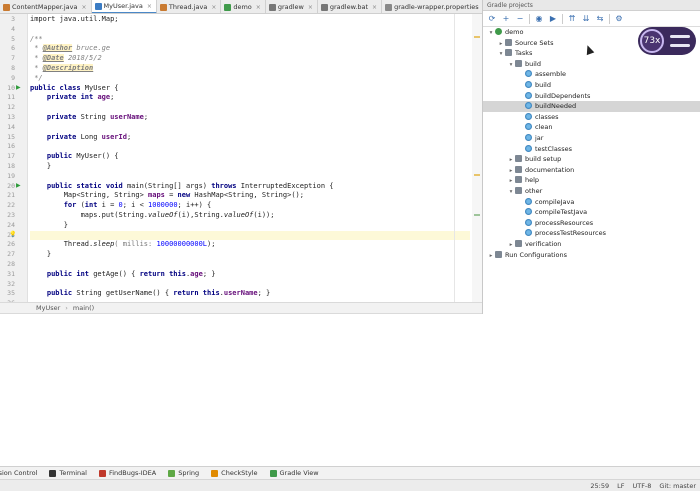  What do you see at coordinates (491, 256) in the screenshot?
I see `expand-arrow-icon: ▸` at bounding box center [491, 256].